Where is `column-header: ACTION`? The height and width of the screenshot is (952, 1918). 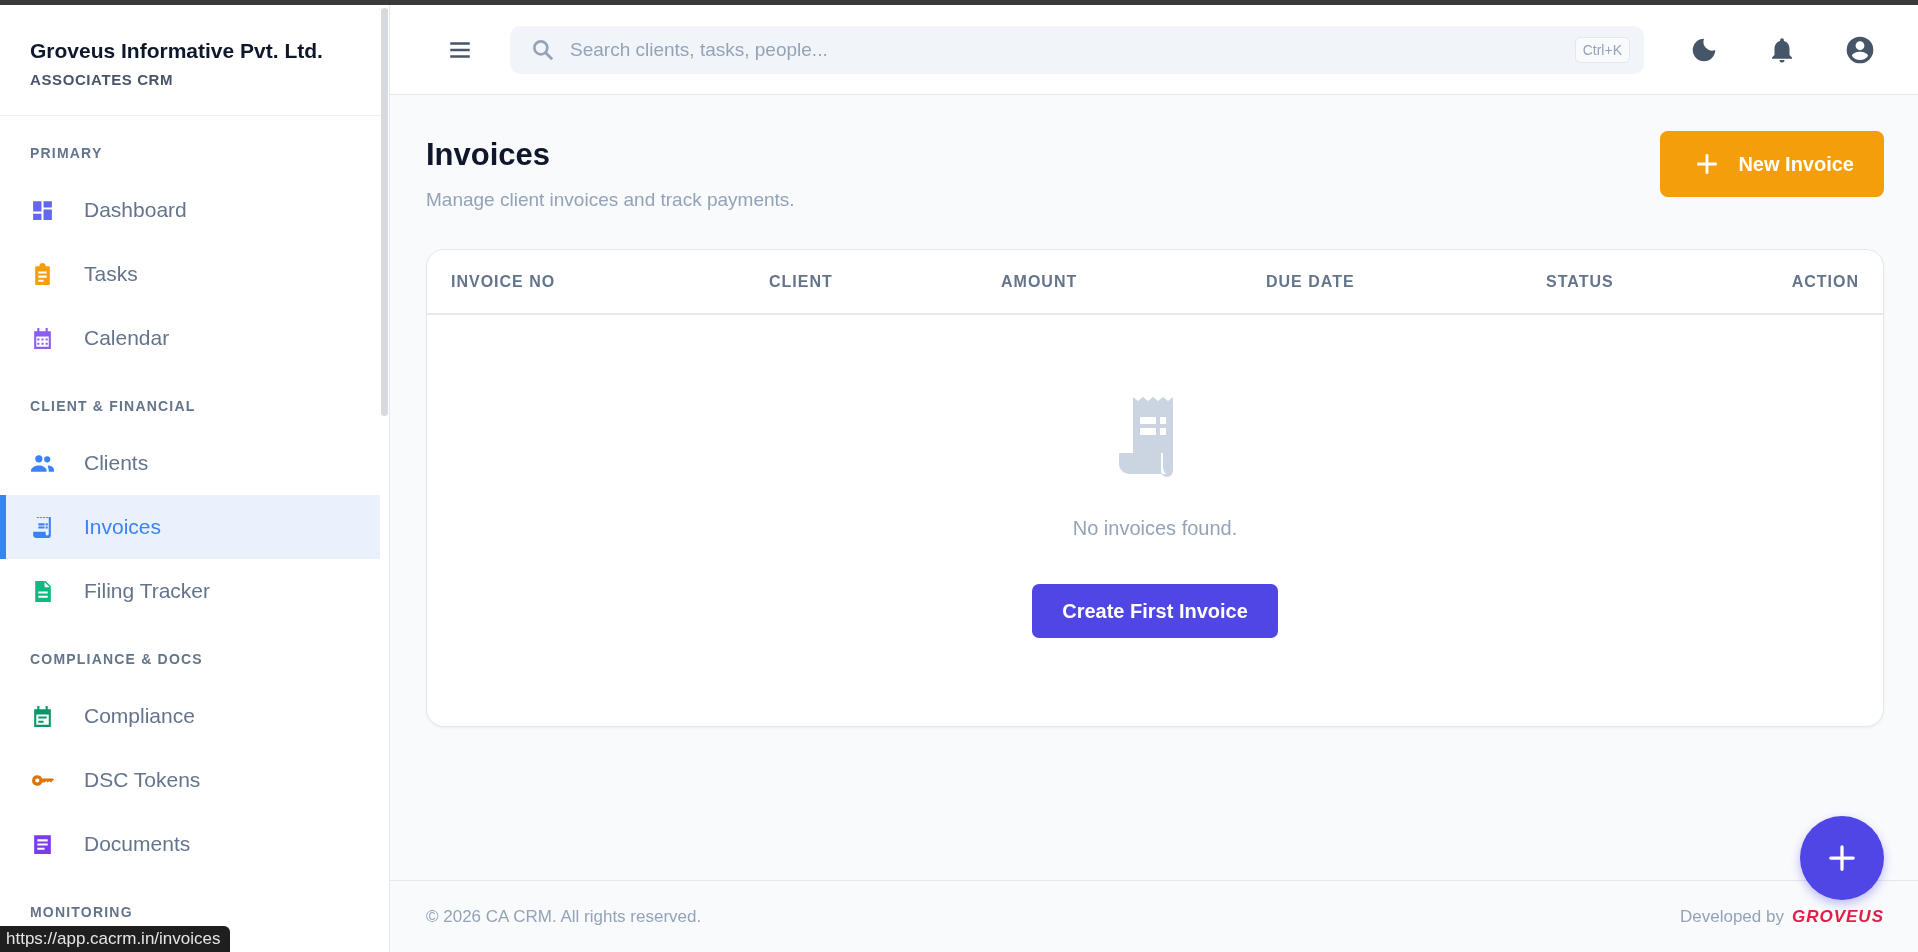
column-header: ACTION is located at coordinates (1825, 281).